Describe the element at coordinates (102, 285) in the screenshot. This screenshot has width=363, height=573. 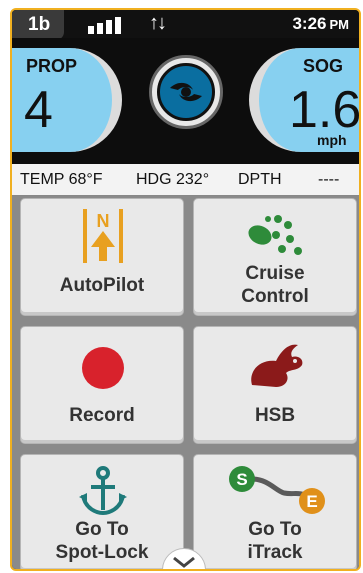
I see `autopilot-label: AutoPilot` at that location.